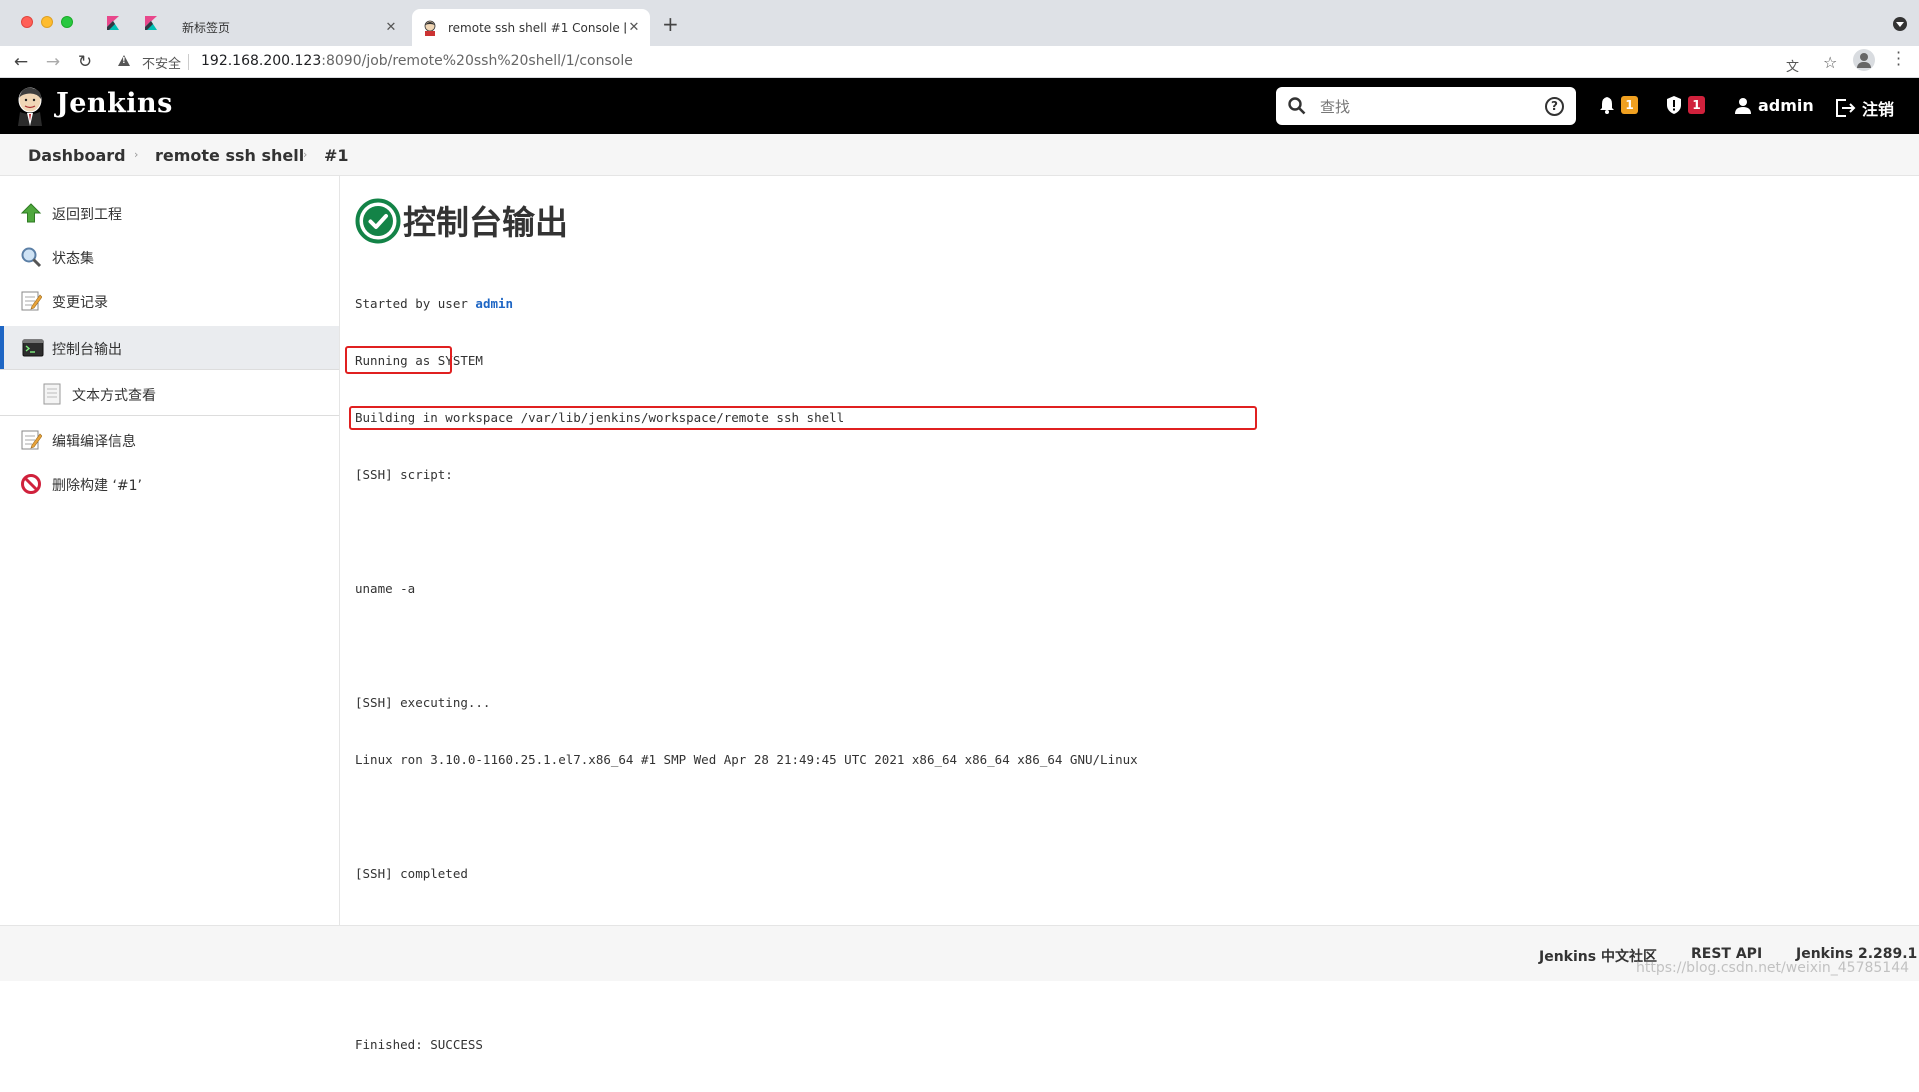  What do you see at coordinates (1607, 105) in the screenshot?
I see `bell-icon` at bounding box center [1607, 105].